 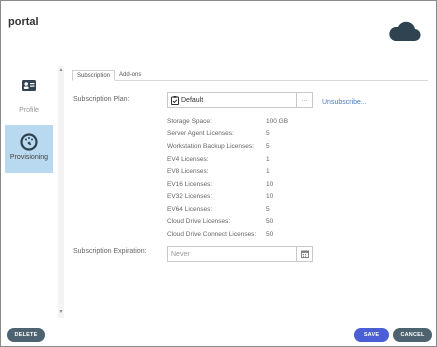 I want to click on sidebar-item-label: Profile, so click(x=29, y=110).